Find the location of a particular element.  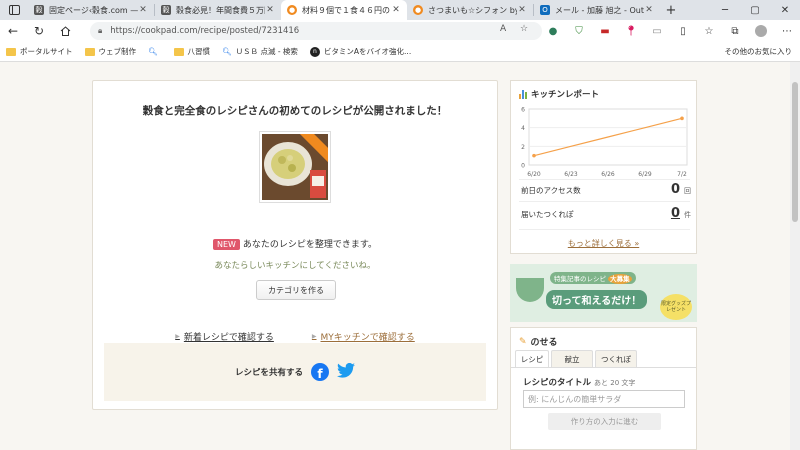

tab-title: さつまいも☆シフォン by kk is located at coordinates (472, 10).